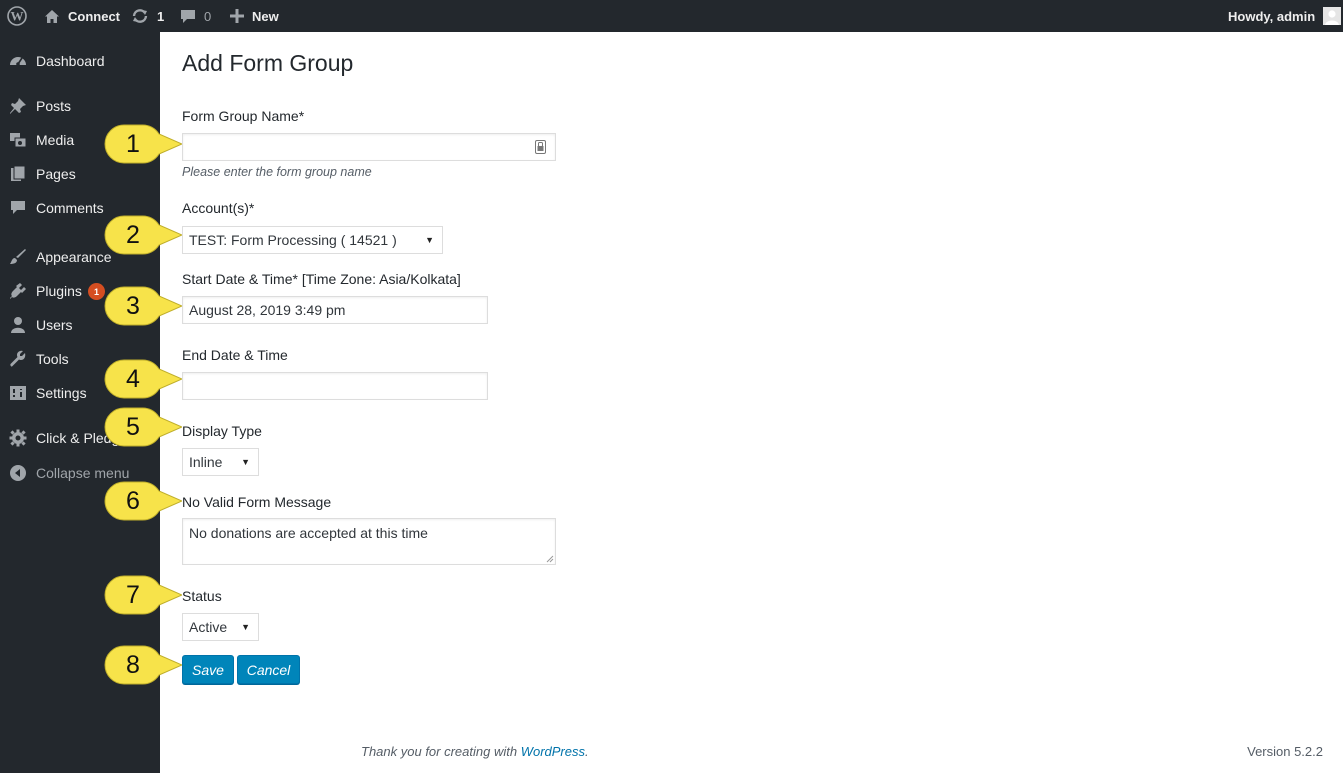 The image size is (1343, 773). Describe the element at coordinates (133, 234) in the screenshot. I see `callout-number: 2` at that location.